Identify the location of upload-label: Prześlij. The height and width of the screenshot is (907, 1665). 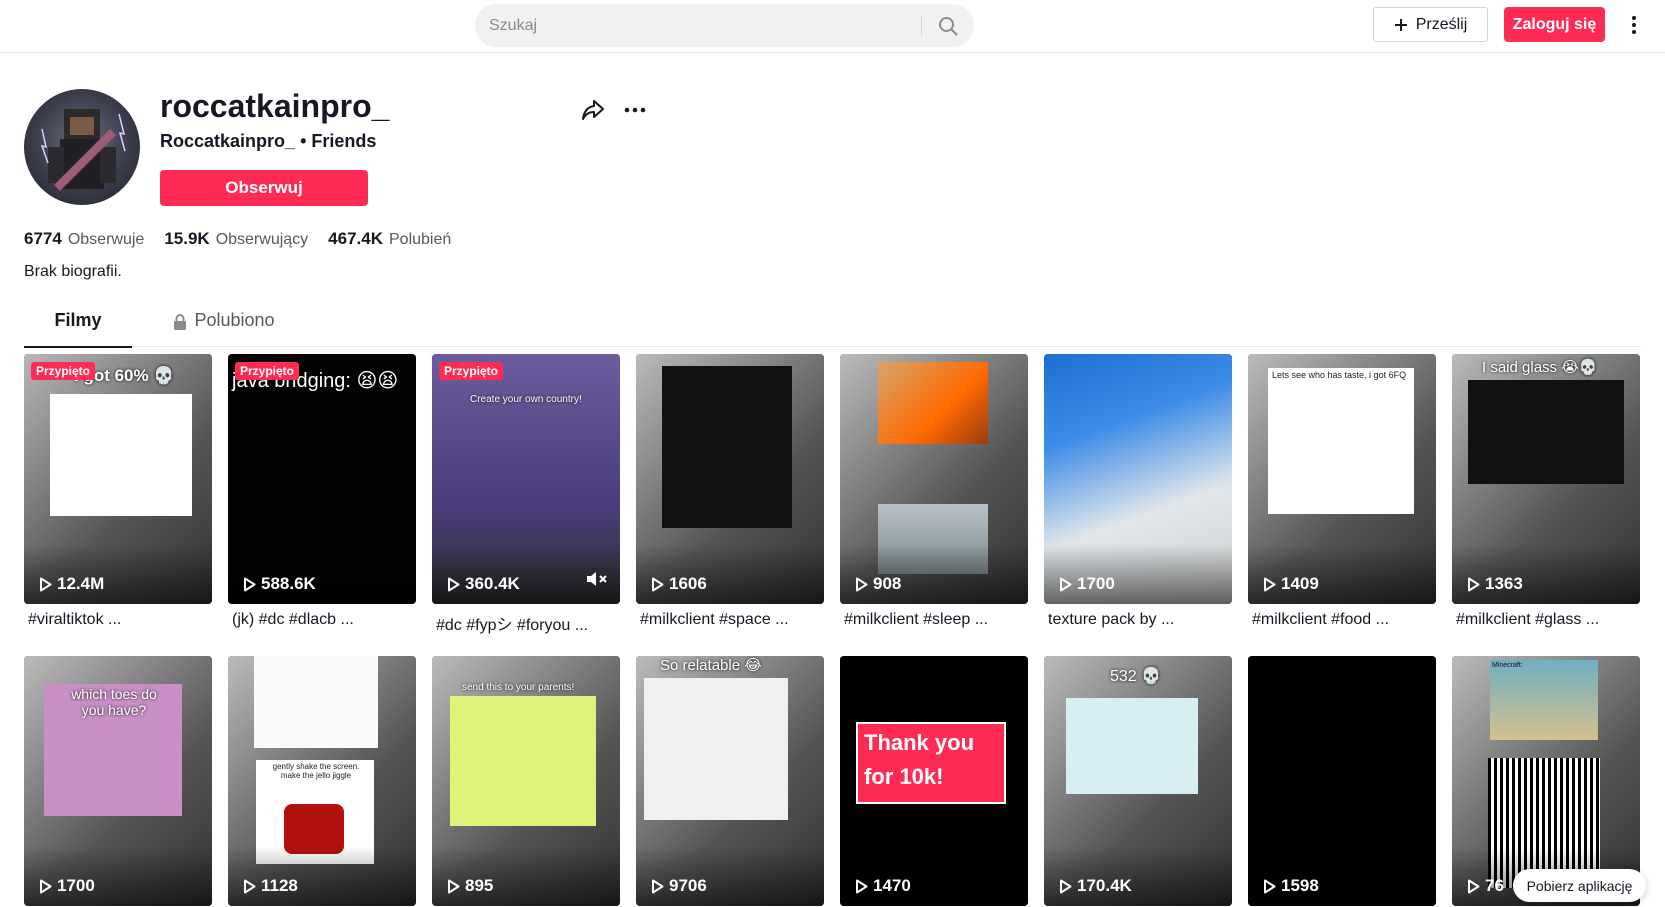
(1441, 24).